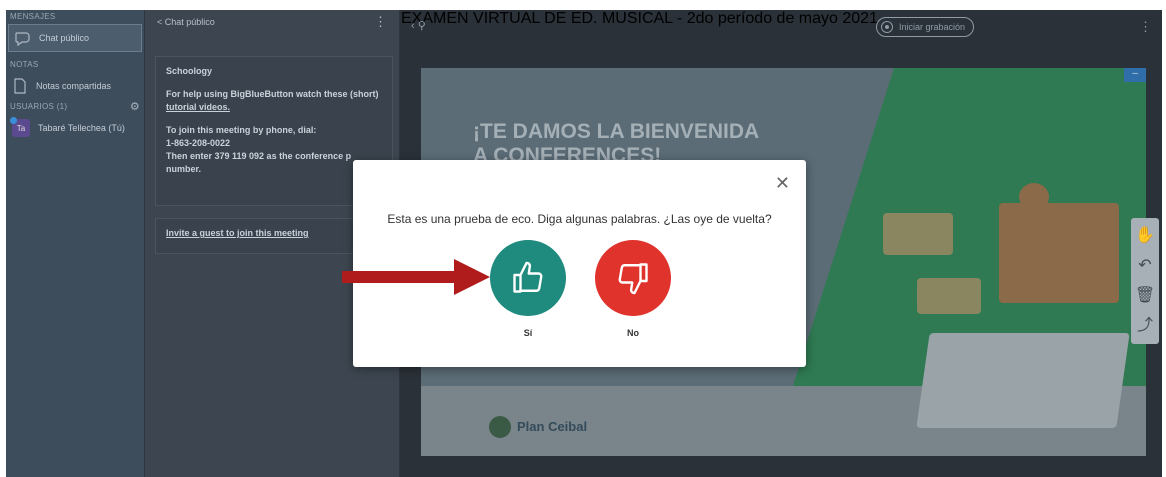 This screenshot has width=1166, height=477. I want to click on close-icon: ✕, so click(782, 183).